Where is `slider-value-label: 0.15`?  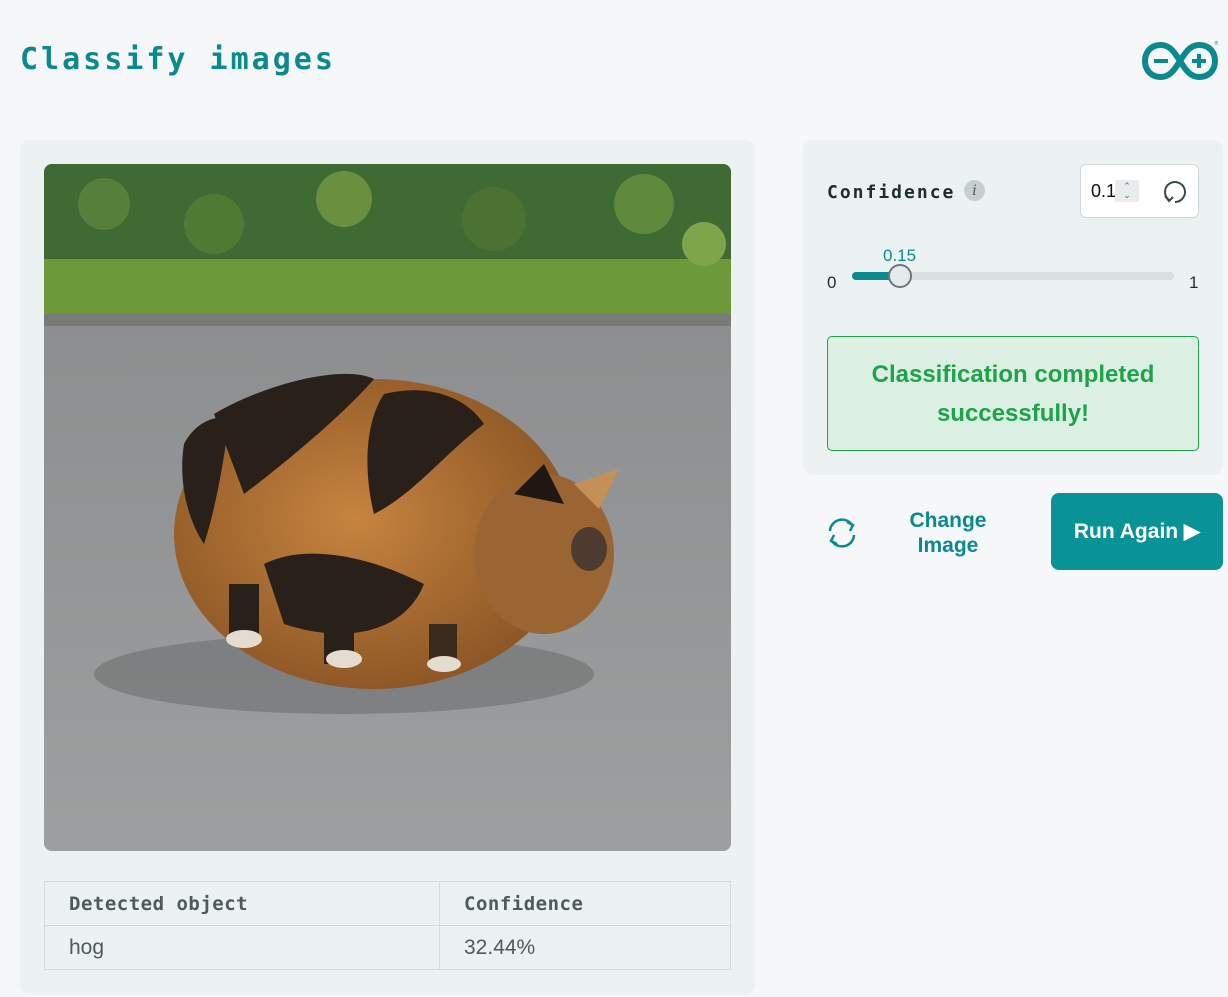 slider-value-label: 0.15 is located at coordinates (900, 255).